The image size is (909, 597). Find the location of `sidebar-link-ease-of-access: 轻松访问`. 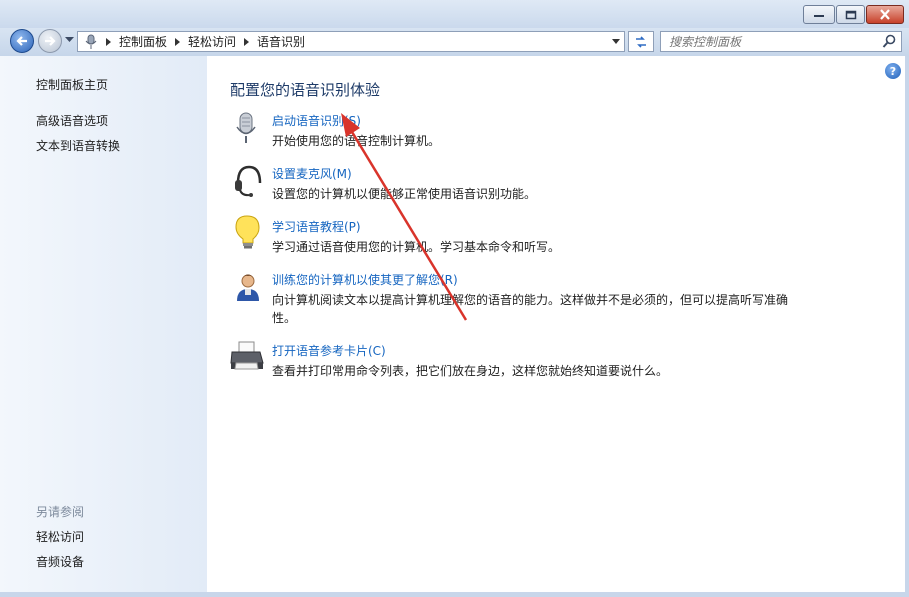

sidebar-link-ease-of-access: 轻松访问 is located at coordinates (60, 536).